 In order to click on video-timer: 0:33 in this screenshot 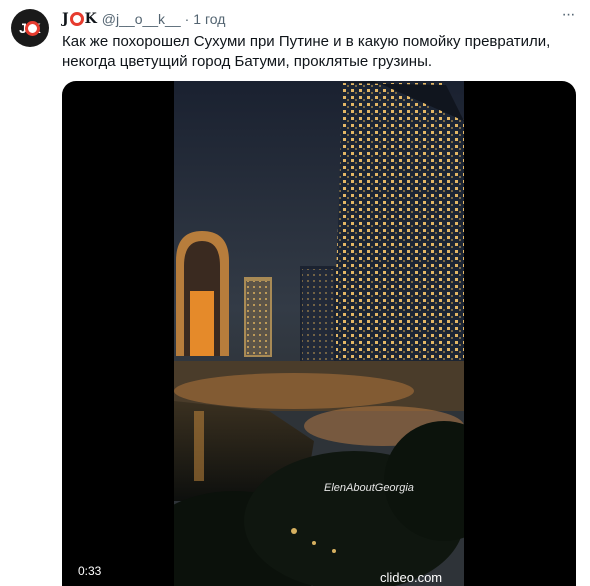, I will do `click(90, 571)`.